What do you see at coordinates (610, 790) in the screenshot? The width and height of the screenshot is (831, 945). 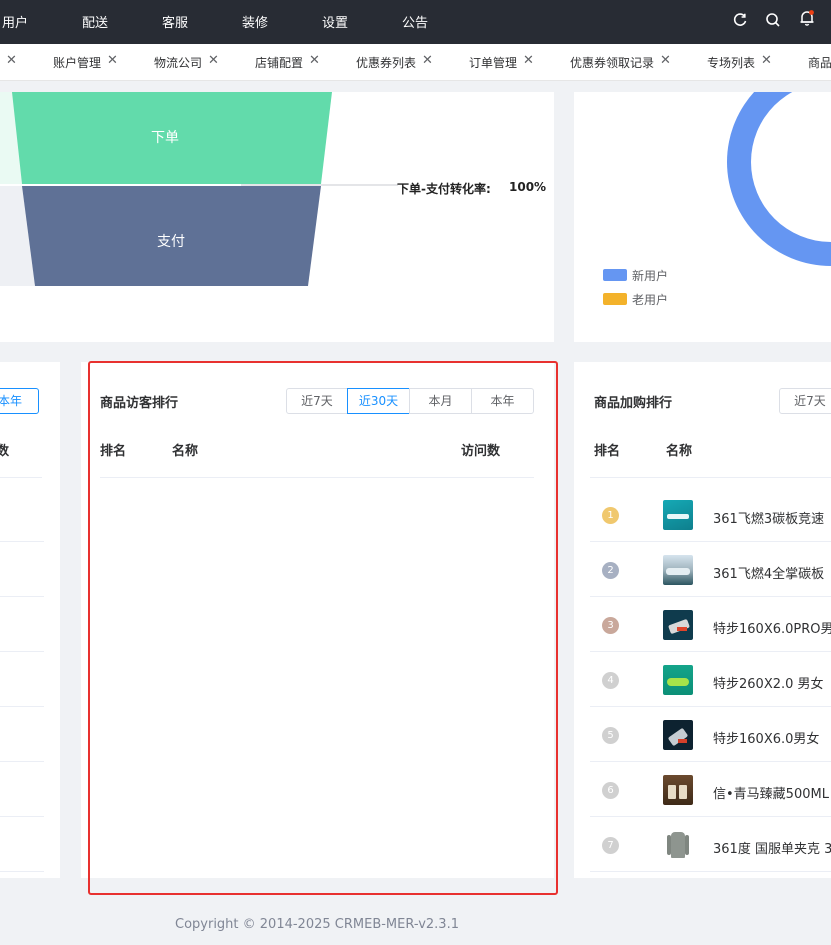 I see `rank-badge: 6` at bounding box center [610, 790].